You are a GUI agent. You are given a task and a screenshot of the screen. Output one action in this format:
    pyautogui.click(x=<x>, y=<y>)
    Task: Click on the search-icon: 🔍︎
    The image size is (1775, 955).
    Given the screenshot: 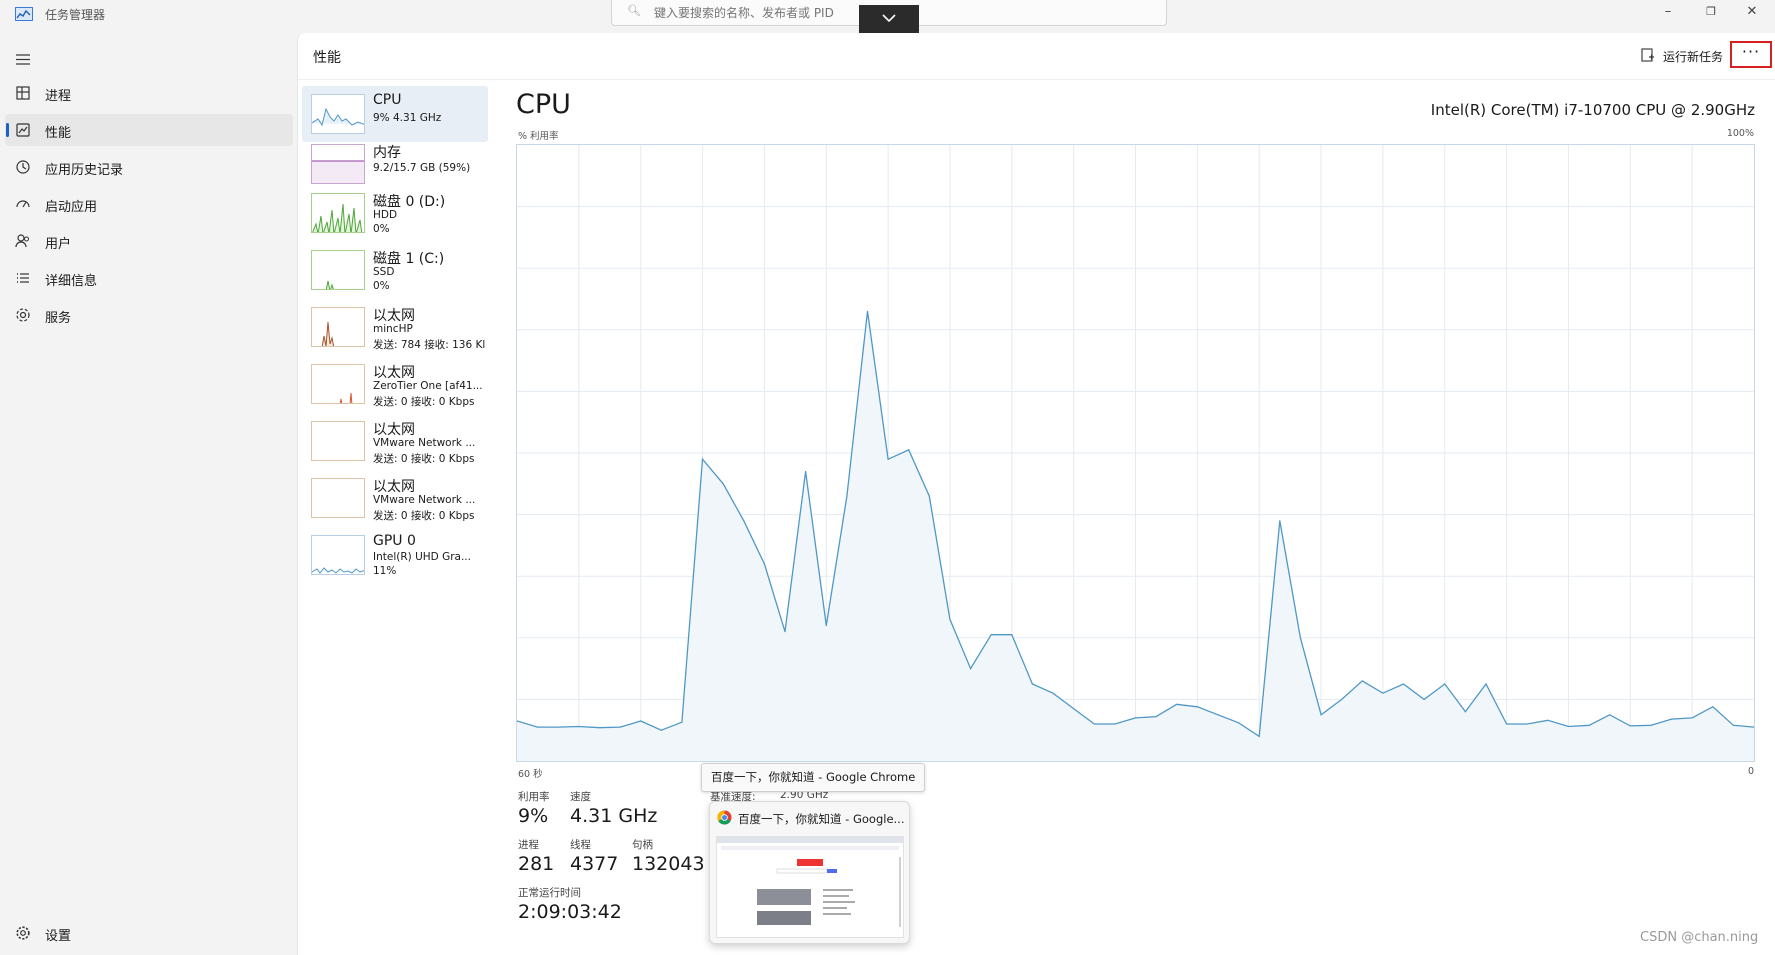 What is the action you would take?
    pyautogui.click(x=634, y=10)
    